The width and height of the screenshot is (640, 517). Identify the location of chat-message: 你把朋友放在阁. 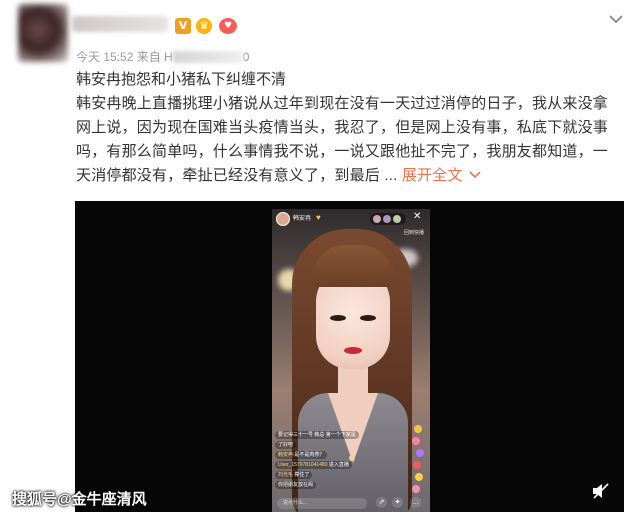
(296, 485).